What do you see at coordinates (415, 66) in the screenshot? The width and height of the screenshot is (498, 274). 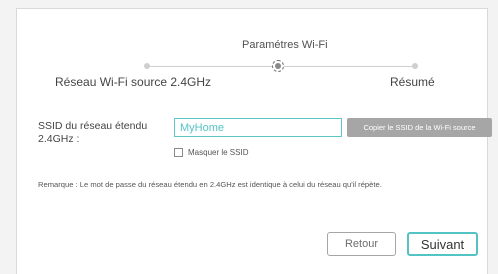 I see `step-3-dot` at bounding box center [415, 66].